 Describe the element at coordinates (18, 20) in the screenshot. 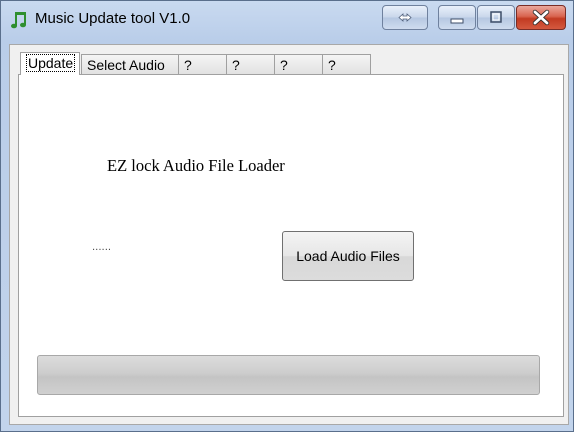

I see `music-notes-icon` at that location.